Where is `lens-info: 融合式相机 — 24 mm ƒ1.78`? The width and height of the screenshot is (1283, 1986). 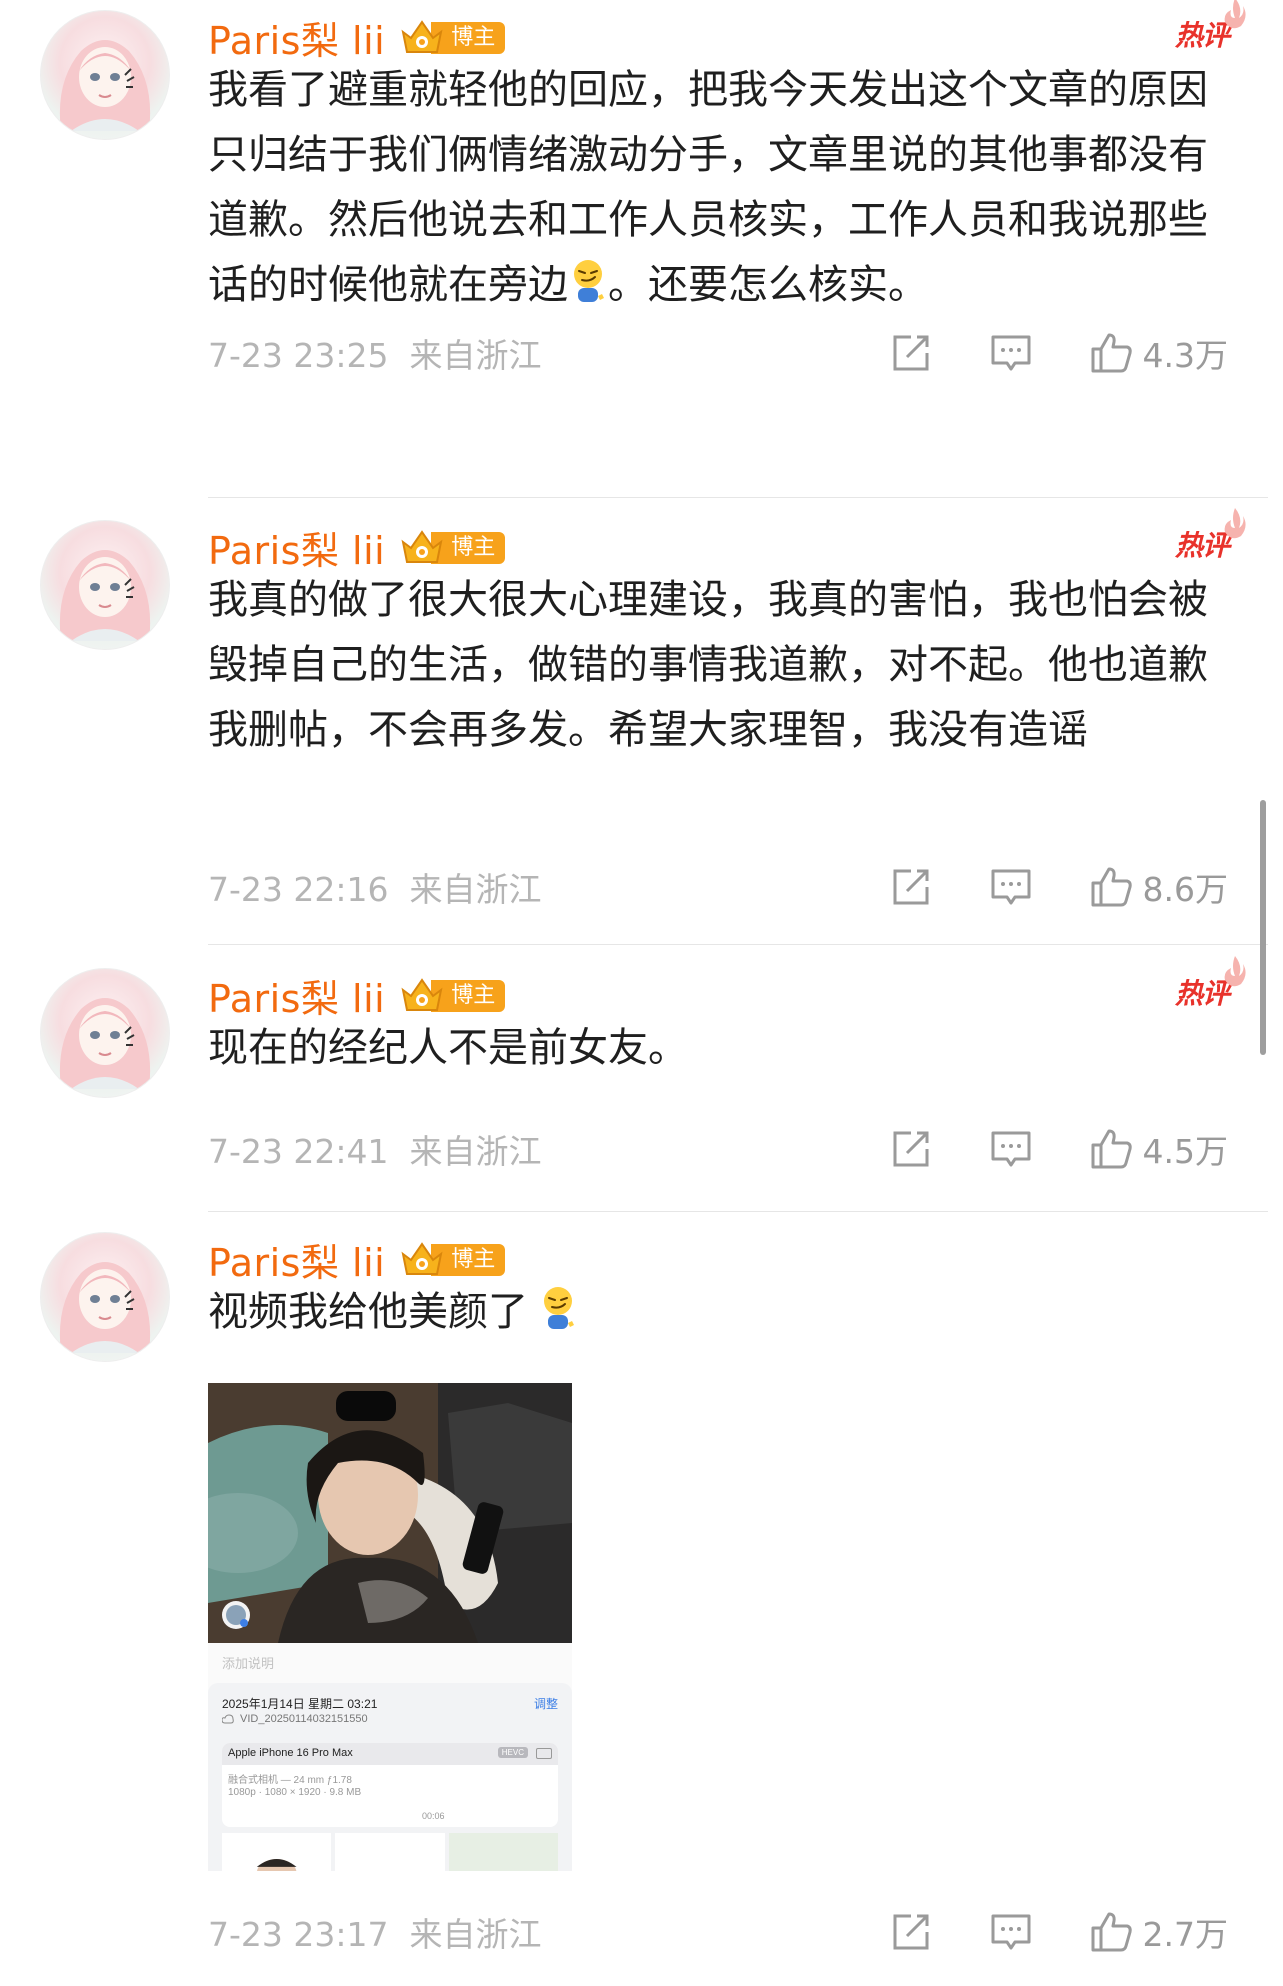
lens-info: 融合式相机 — 24 mm ƒ1.78 is located at coordinates (290, 1780).